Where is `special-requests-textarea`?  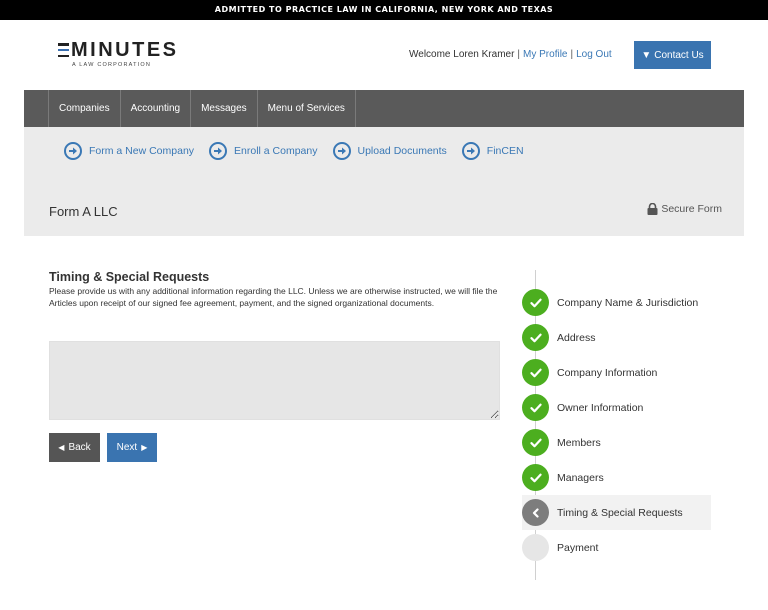
special-requests-textarea is located at coordinates (274, 380).